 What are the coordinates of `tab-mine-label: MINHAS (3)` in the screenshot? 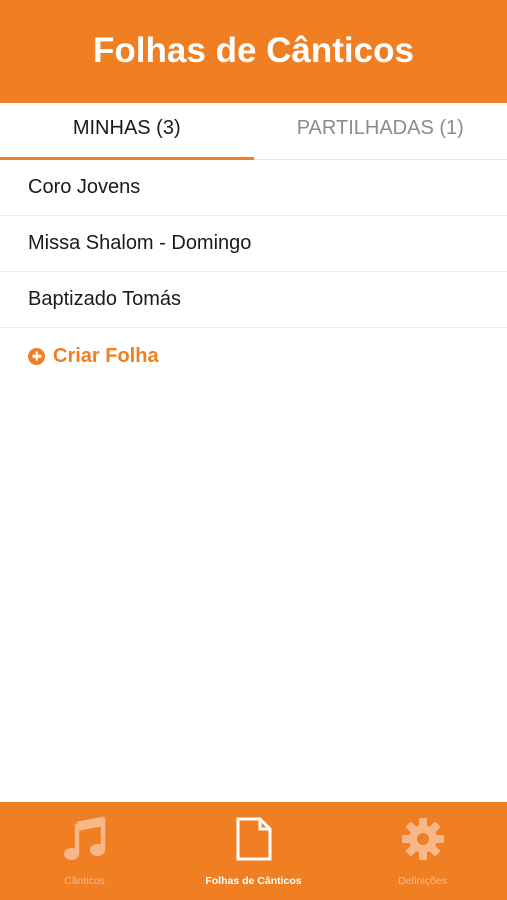 It's located at (126, 127).